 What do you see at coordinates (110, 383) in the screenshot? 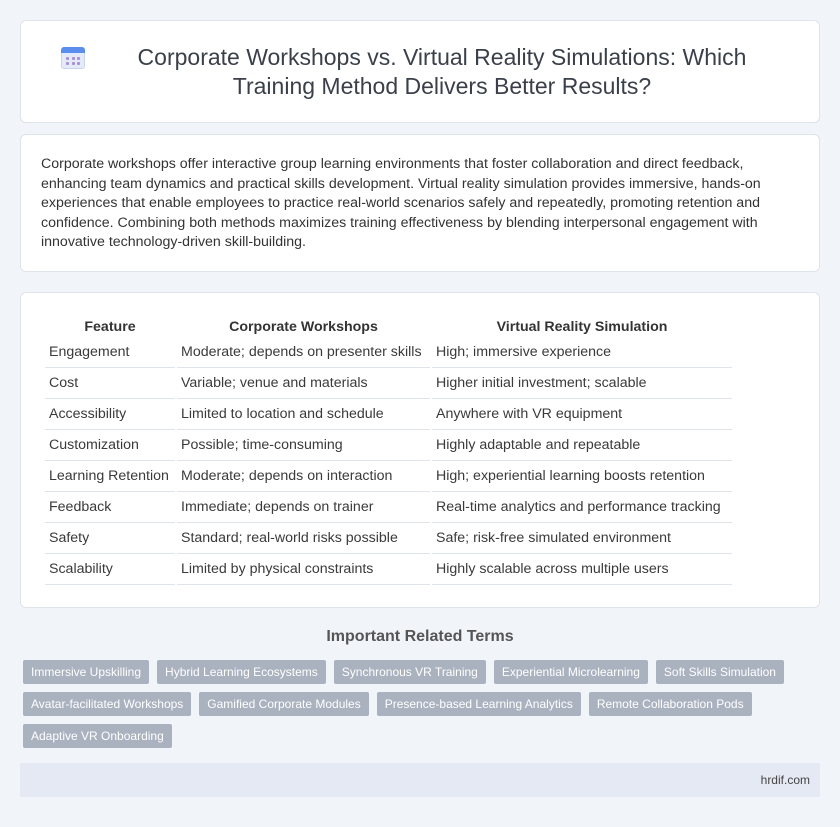
I see `feature-cell: Cost` at bounding box center [110, 383].